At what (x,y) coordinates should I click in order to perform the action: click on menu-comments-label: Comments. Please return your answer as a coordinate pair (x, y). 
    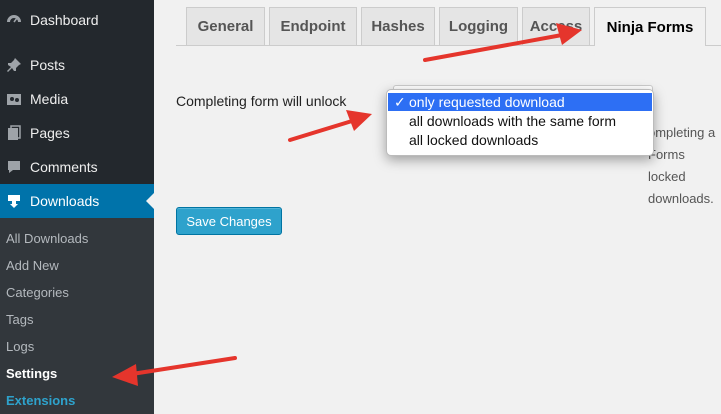
    Looking at the image, I should click on (64, 167).